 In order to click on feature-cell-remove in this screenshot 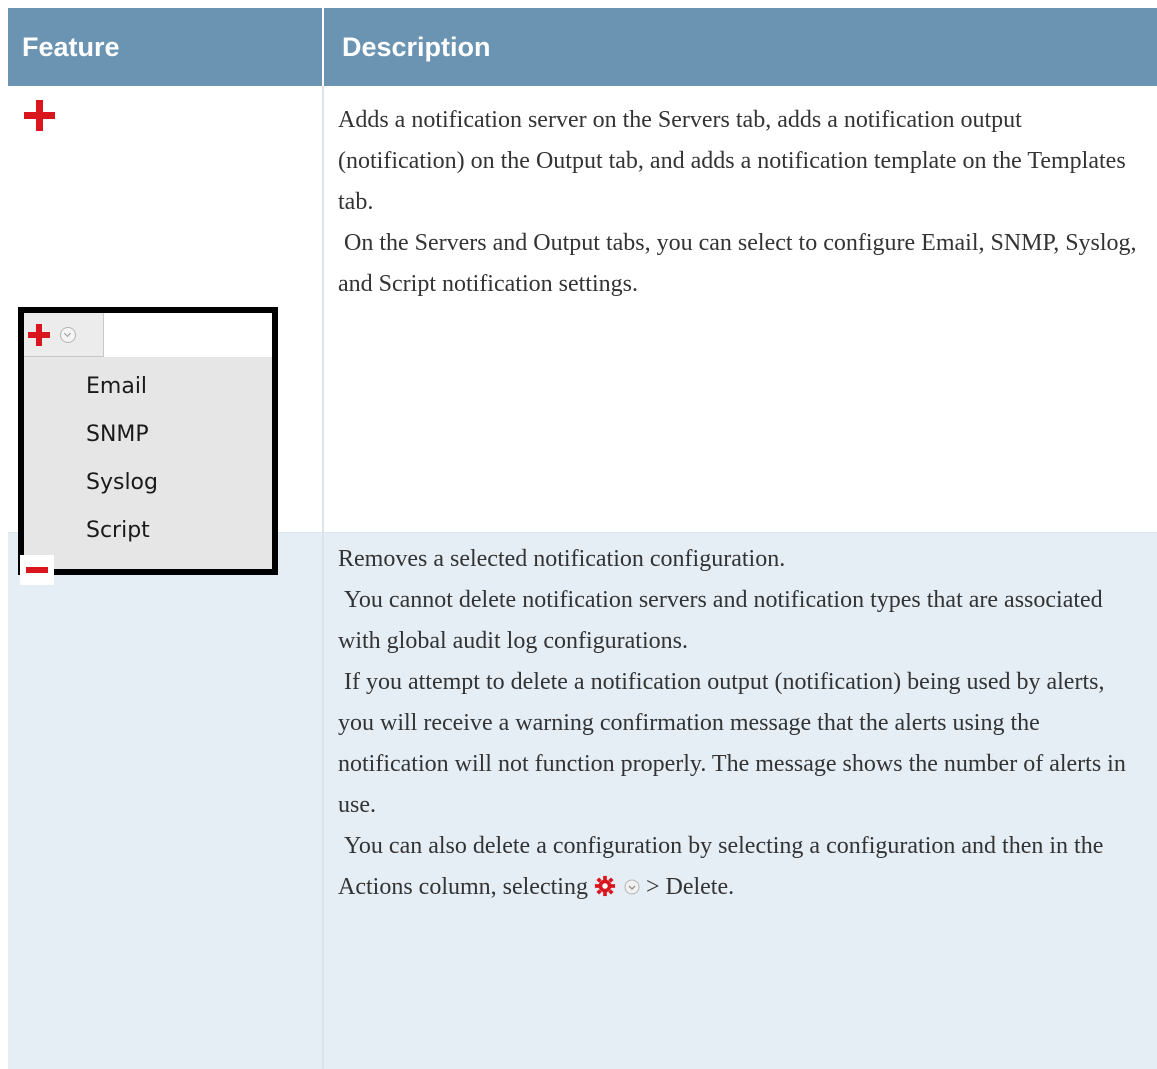, I will do `click(165, 801)`.